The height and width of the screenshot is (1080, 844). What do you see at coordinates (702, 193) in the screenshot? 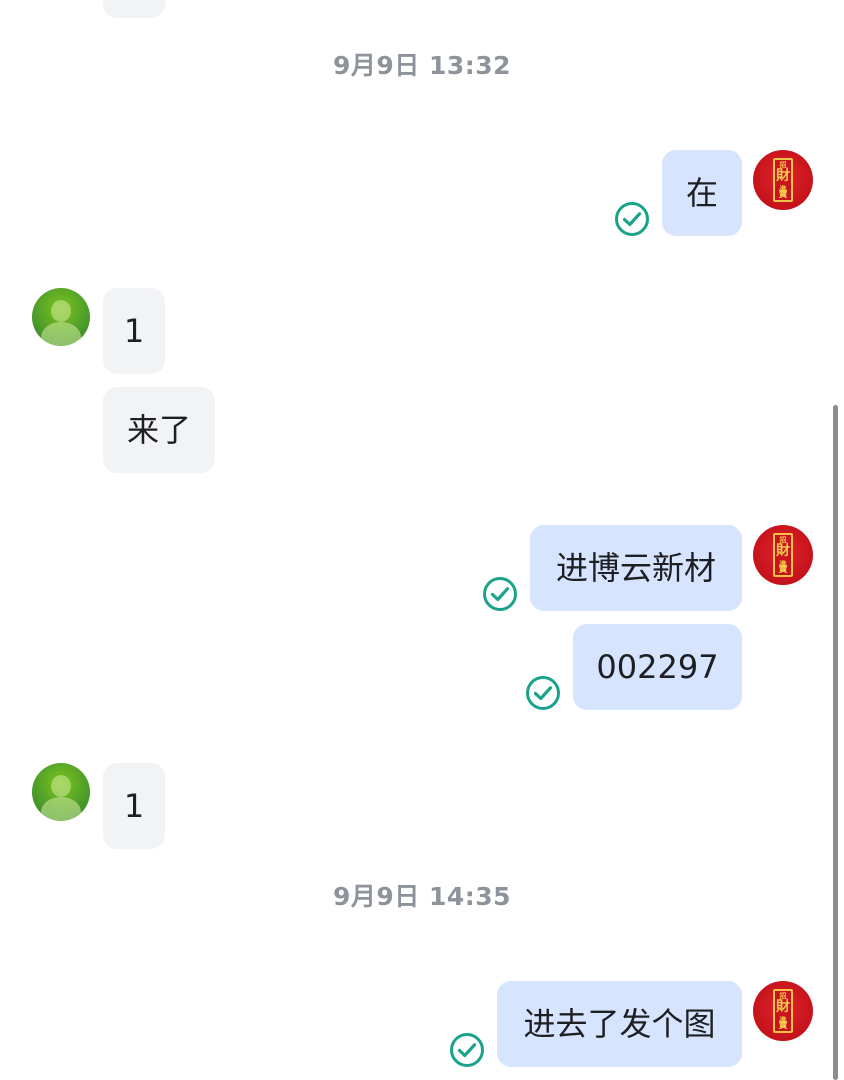
I see `message-bubble-outgoing: 在` at bounding box center [702, 193].